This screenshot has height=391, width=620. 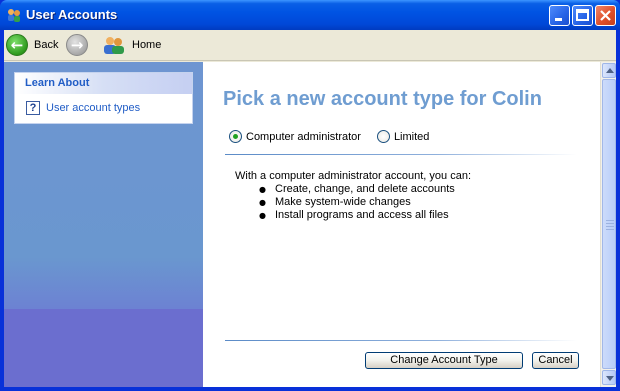 I want to click on cancel-button: Cancel, so click(x=555, y=360).